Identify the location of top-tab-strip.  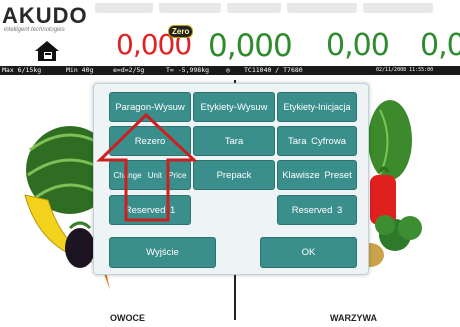
(277, 6).